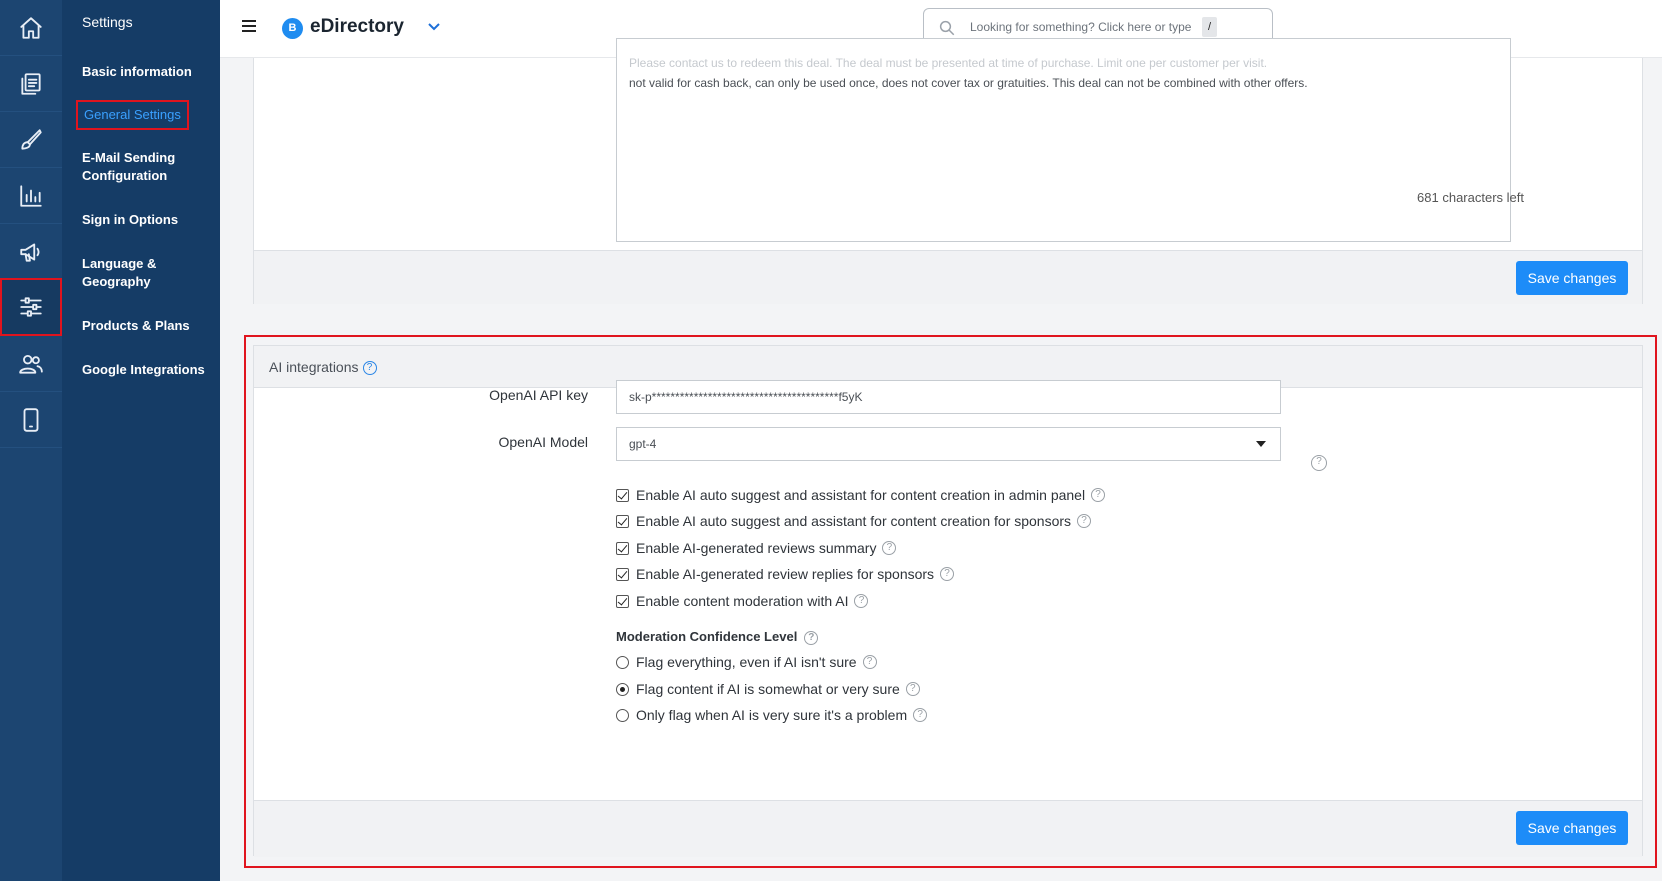 The image size is (1662, 881). I want to click on sidebar-item-email-sending: E-Mail Sending Configuration, so click(148, 167).